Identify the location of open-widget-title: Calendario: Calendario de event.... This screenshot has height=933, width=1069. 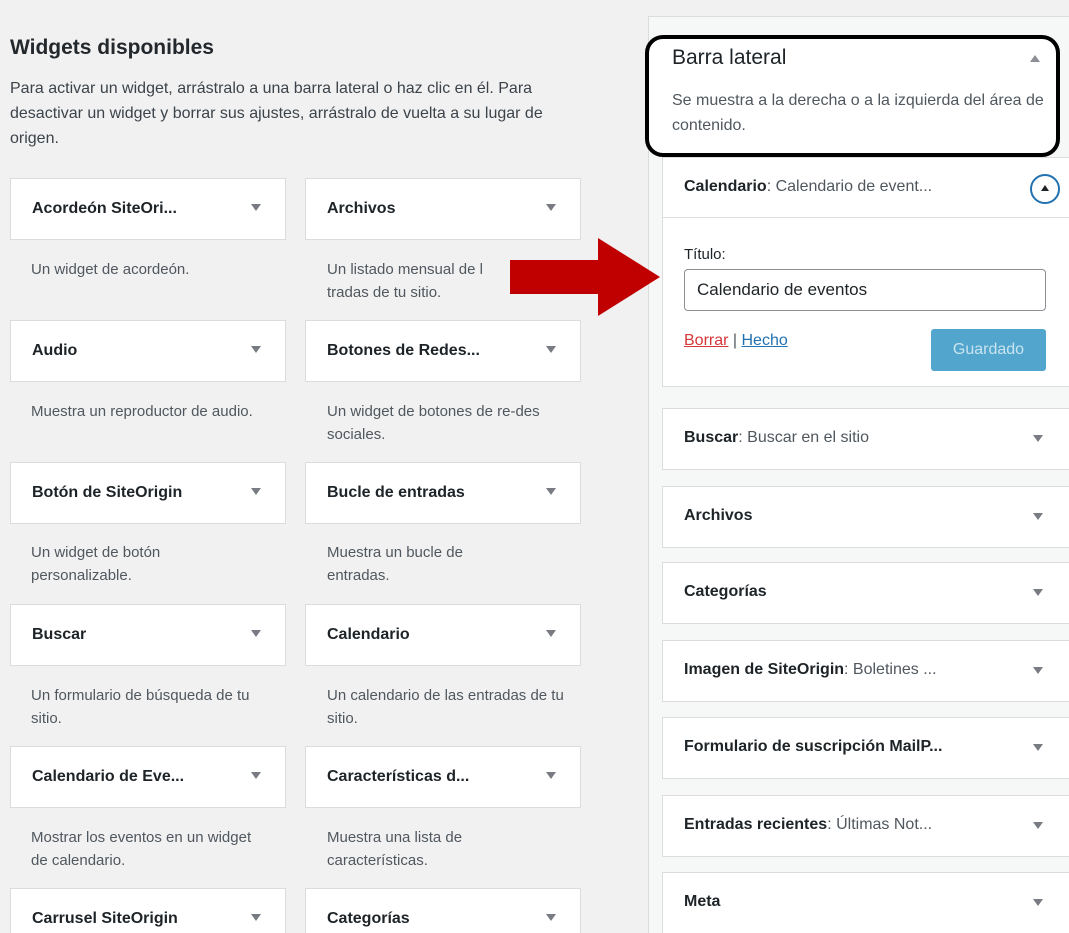
(808, 187).